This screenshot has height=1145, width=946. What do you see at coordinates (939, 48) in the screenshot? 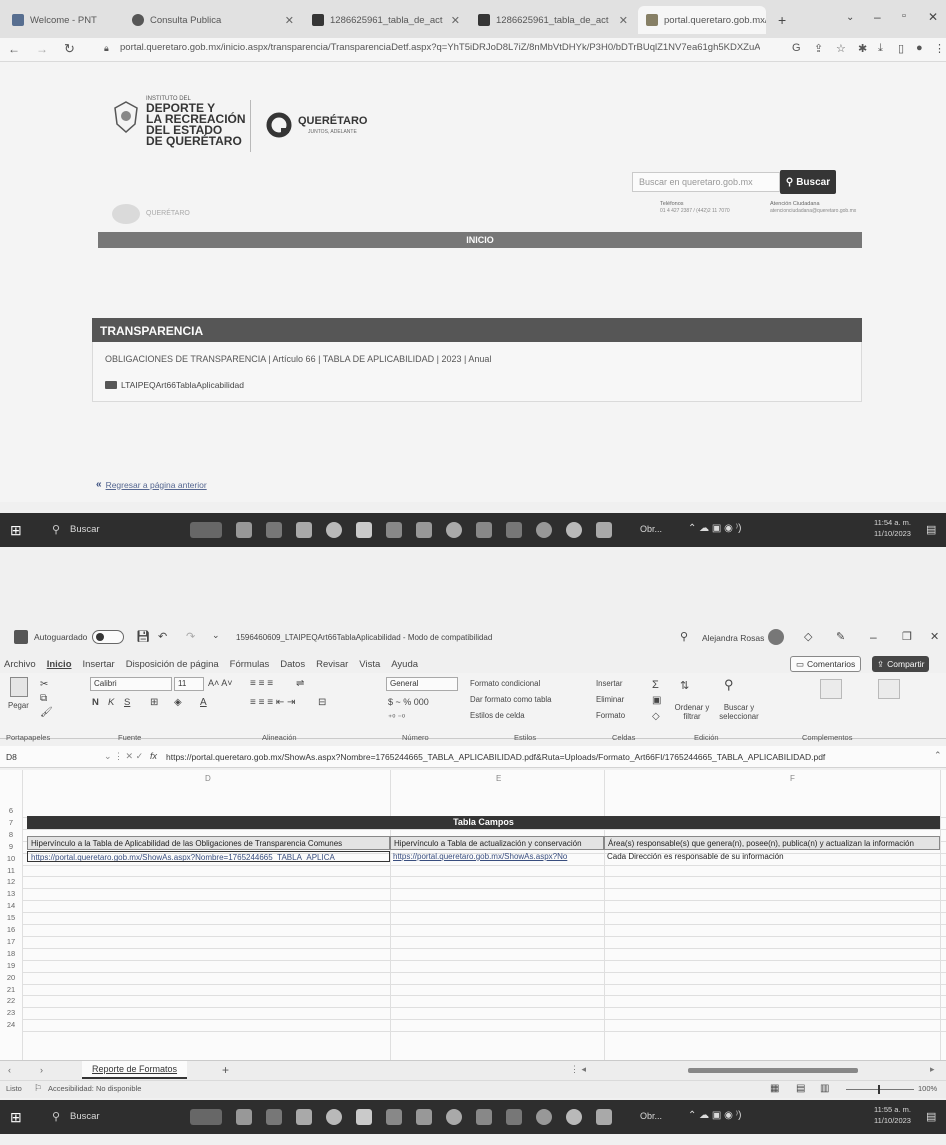
I see `menu-dots-icon: ⋮` at bounding box center [939, 48].